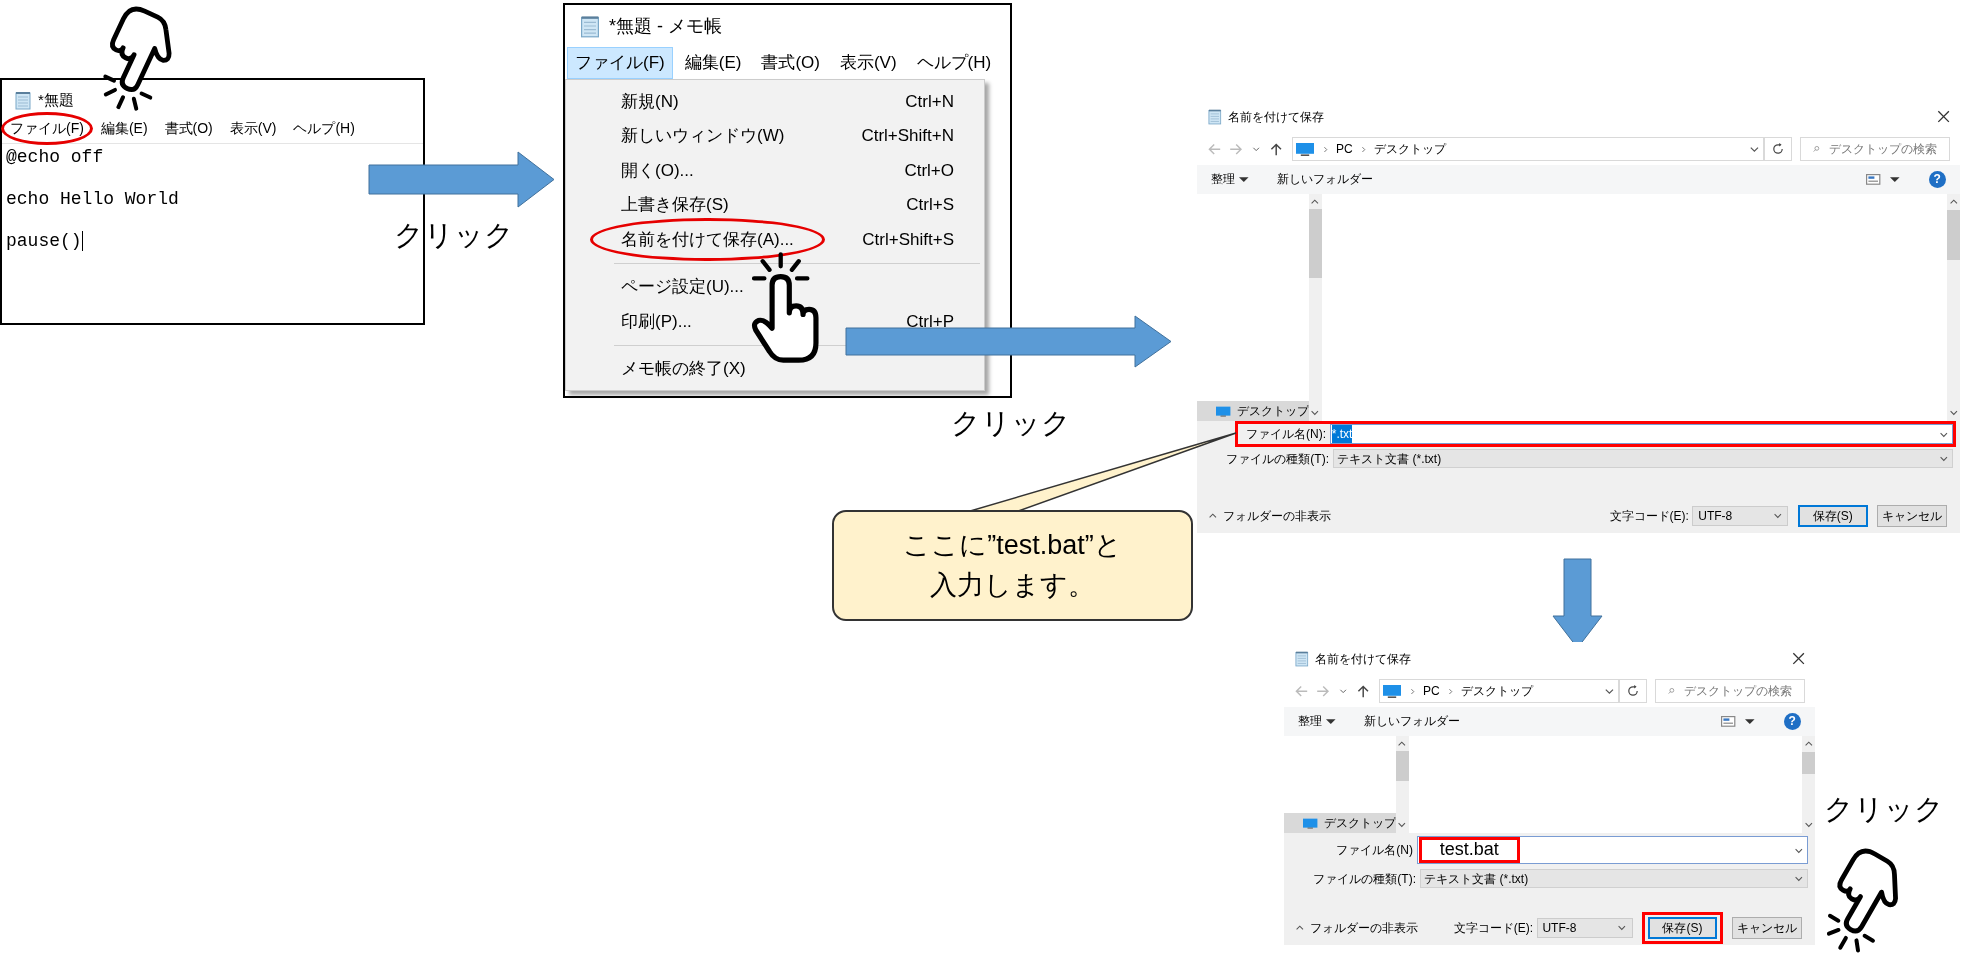  What do you see at coordinates (1342, 434) in the screenshot?
I see `field-value: *.txt` at bounding box center [1342, 434].